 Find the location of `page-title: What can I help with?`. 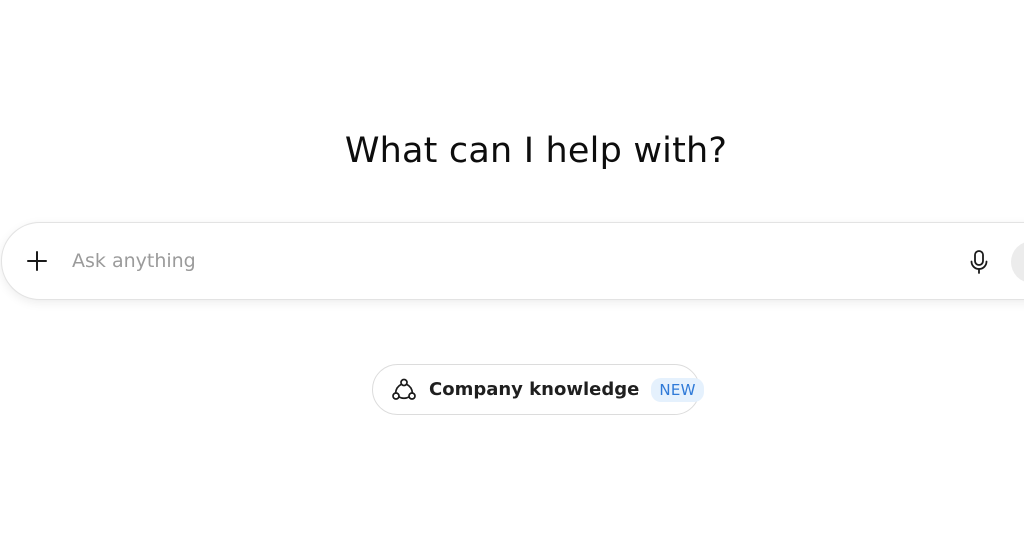

page-title: What can I help with? is located at coordinates (536, 151).